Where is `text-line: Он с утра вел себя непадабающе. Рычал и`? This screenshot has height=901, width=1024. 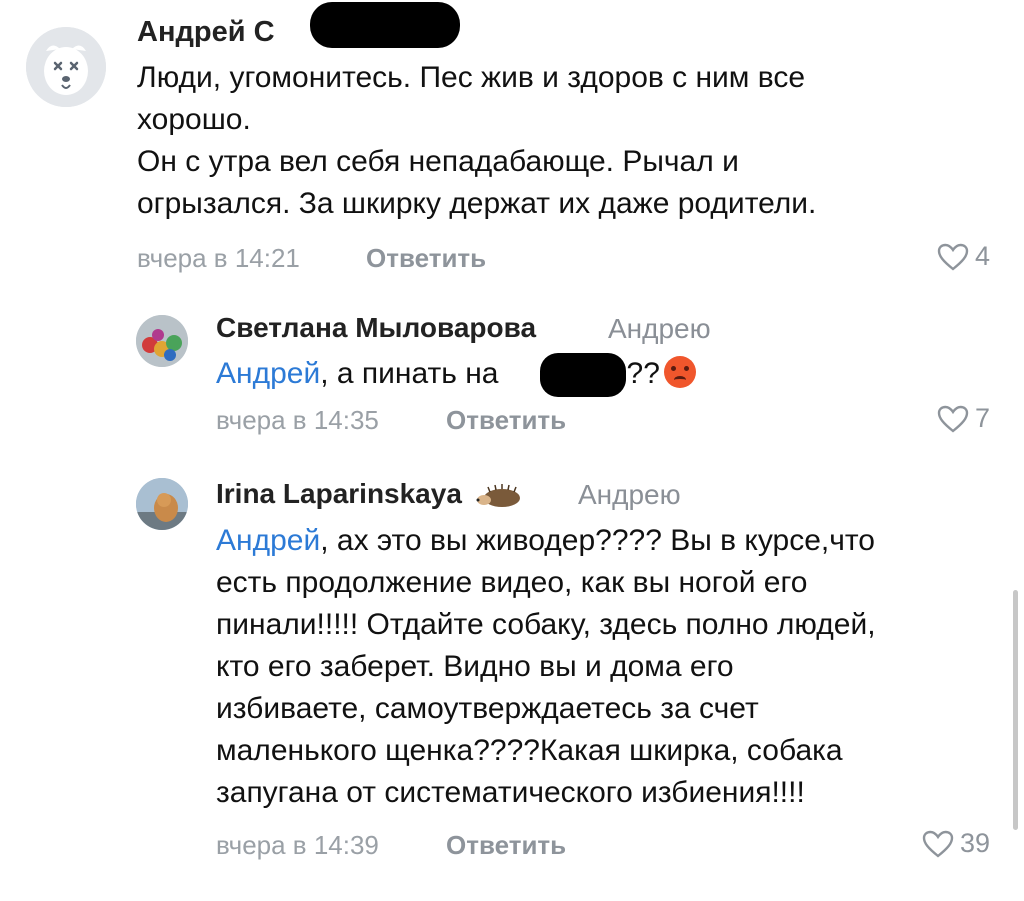 text-line: Он с утра вел себя непадабающе. Рычал и is located at coordinates (438, 161).